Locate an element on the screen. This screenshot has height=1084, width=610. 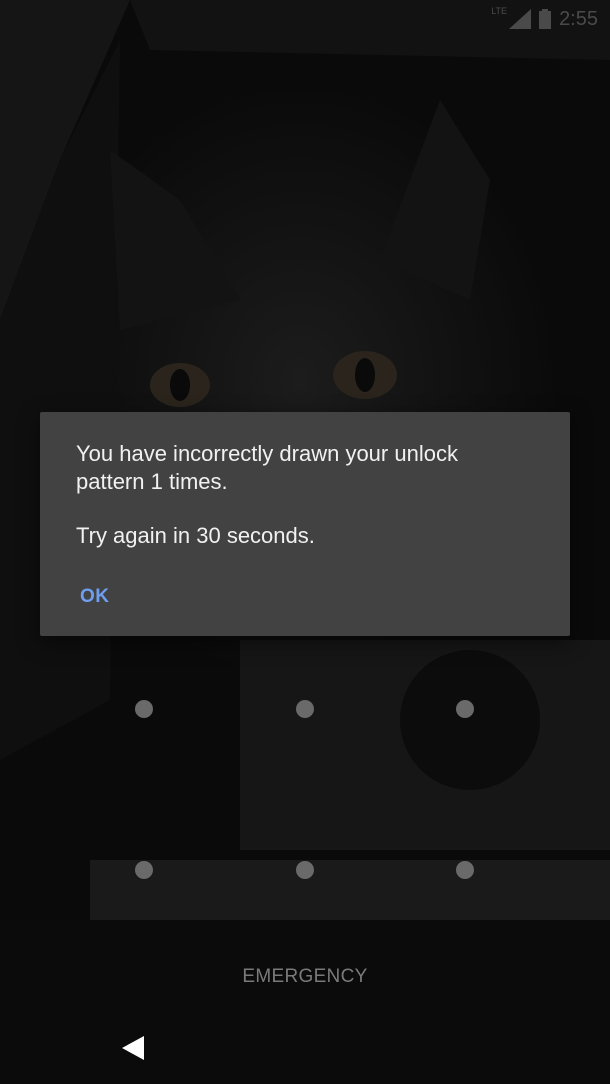
ok-button: OK is located at coordinates (95, 597).